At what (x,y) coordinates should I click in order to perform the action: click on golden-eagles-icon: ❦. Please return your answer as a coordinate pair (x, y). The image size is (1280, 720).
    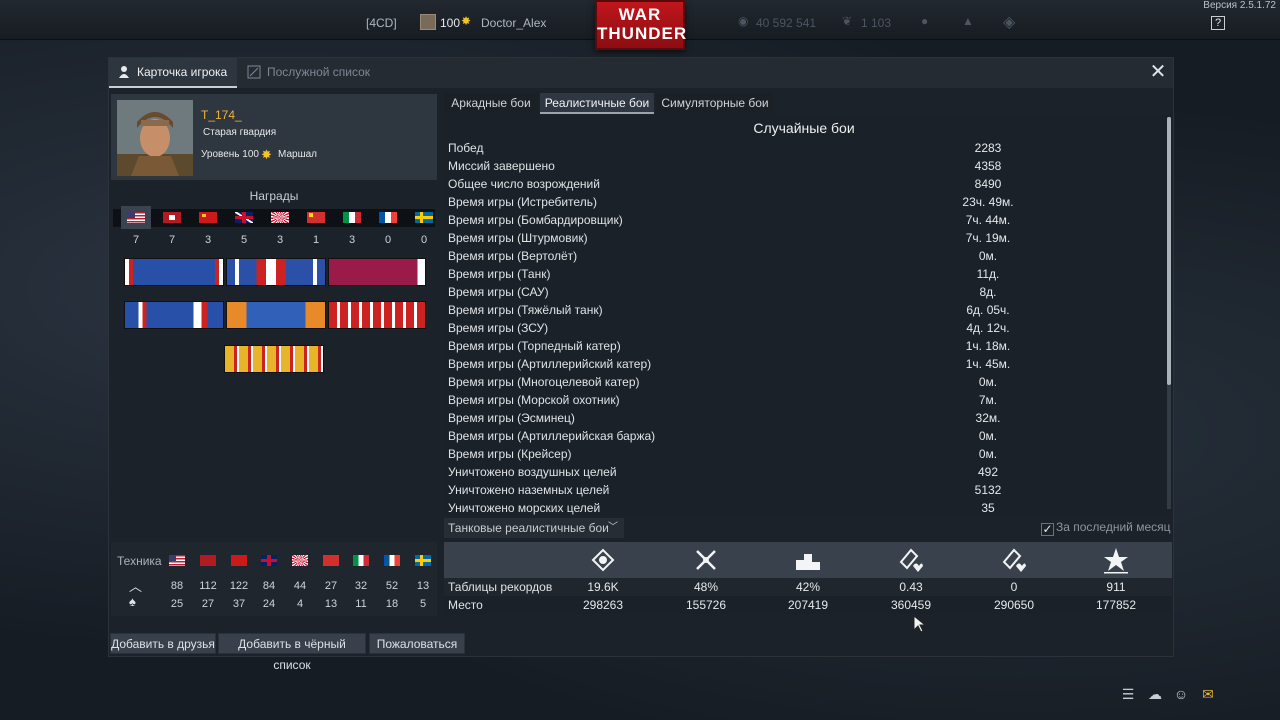
    Looking at the image, I should click on (847, 21).